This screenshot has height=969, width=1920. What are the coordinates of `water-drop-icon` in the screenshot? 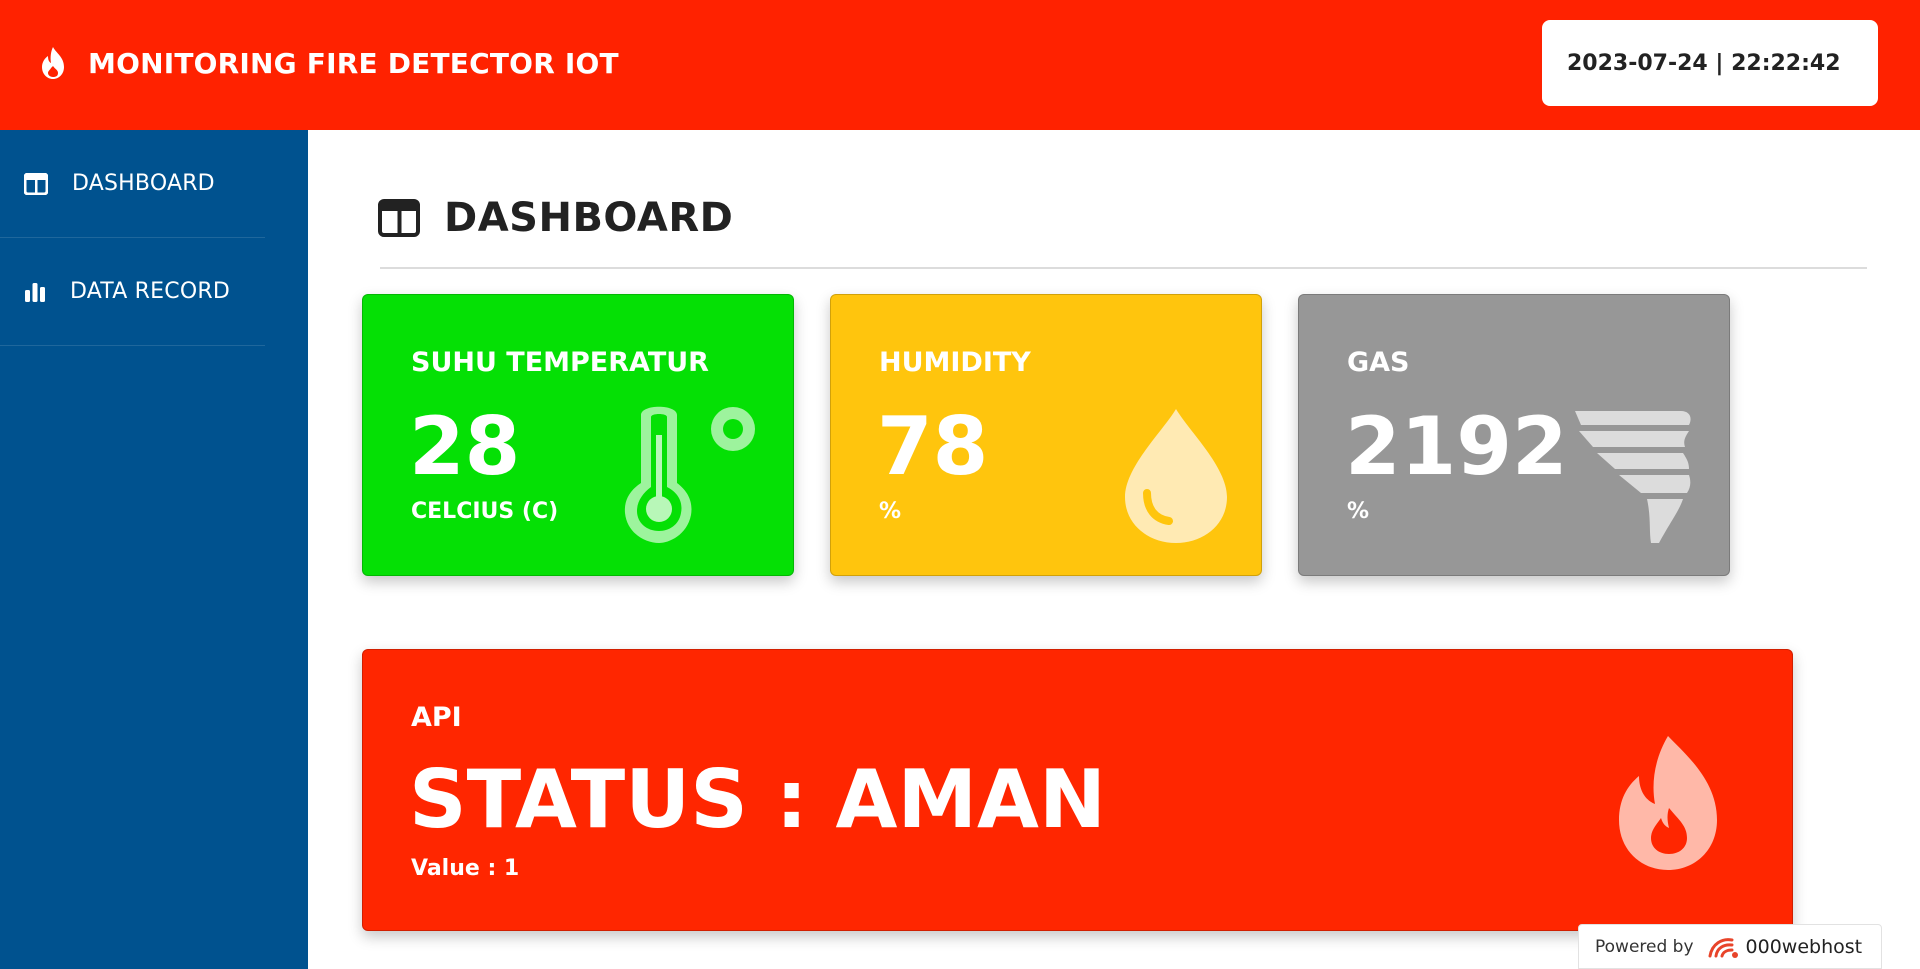 It's located at (1176, 476).